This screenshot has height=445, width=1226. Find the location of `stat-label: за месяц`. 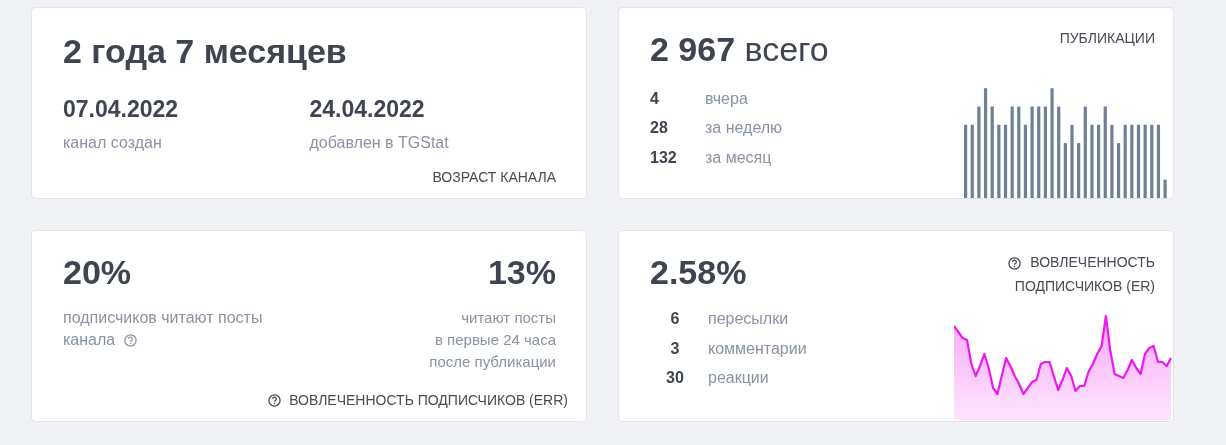

stat-label: за месяц is located at coordinates (738, 157).